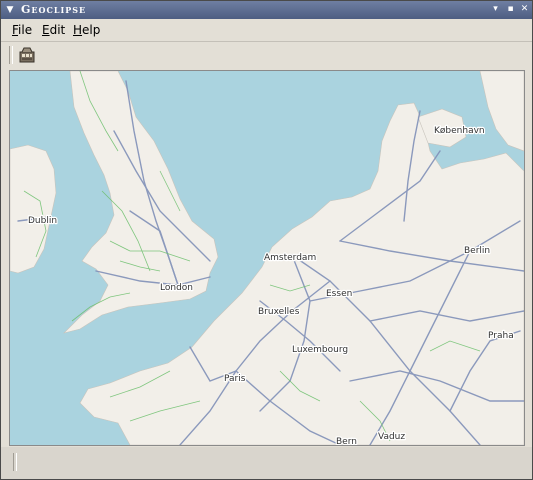 This screenshot has height=480, width=533. Describe the element at coordinates (266, 55) in the screenshot. I see `toolbar` at that location.